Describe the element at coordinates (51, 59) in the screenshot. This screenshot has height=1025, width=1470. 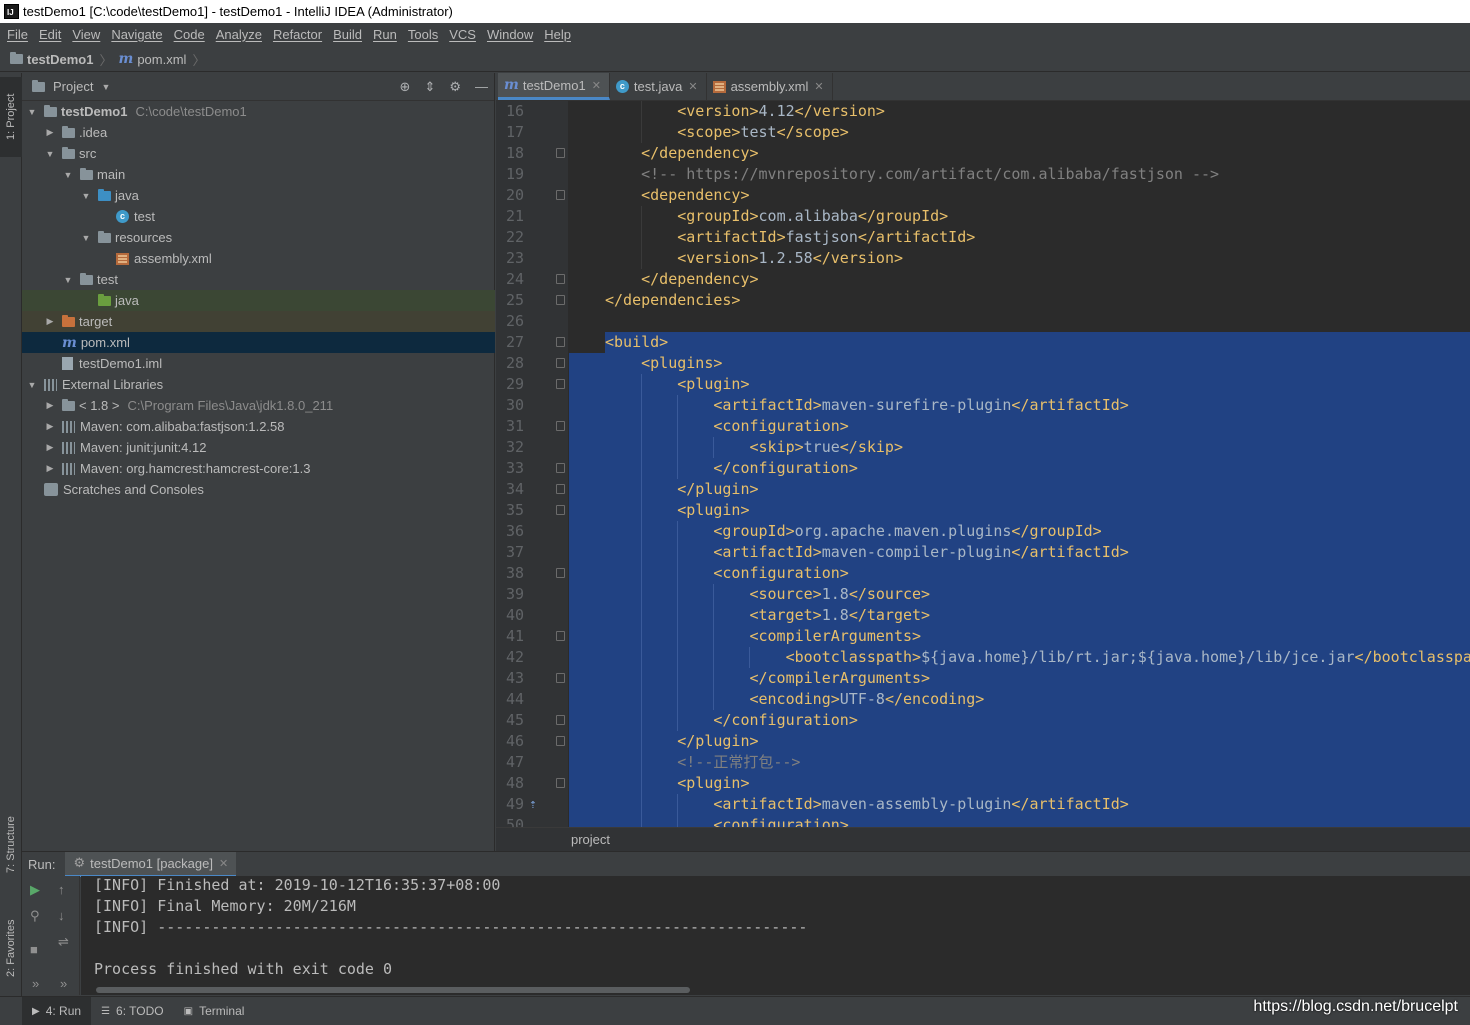
I see `breadcrumb-project: testDemo1` at that location.